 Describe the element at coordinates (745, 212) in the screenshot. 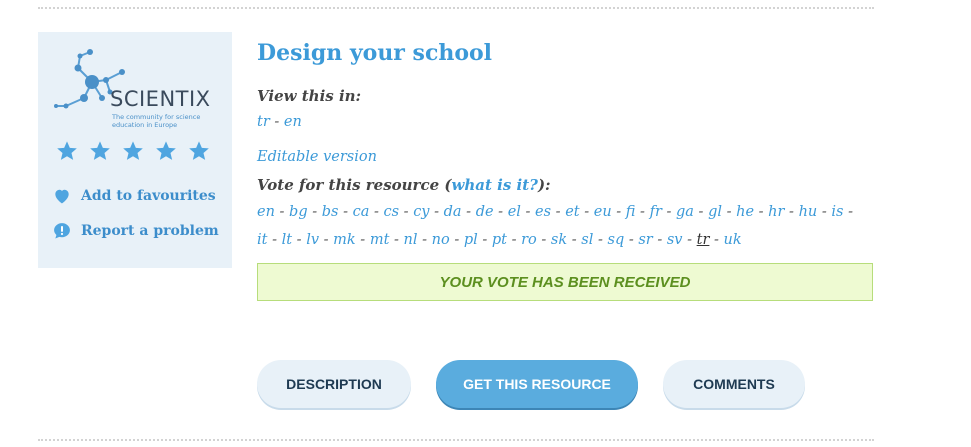

I see `language-link-he: he` at that location.